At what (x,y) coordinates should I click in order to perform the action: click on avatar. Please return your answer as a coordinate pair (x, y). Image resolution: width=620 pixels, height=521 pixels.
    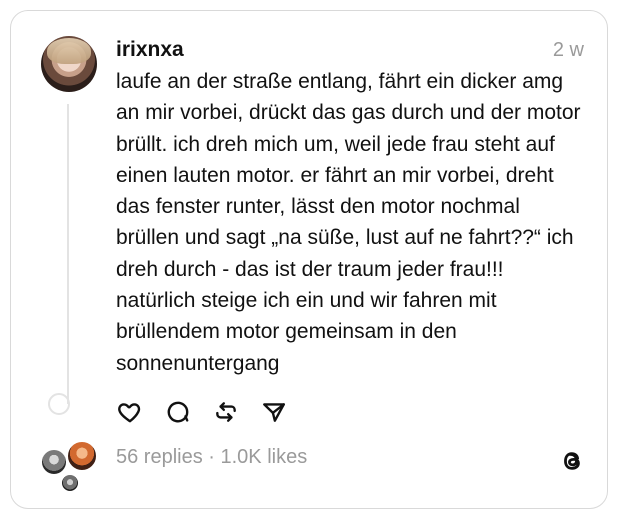
    Looking at the image, I should click on (69, 64).